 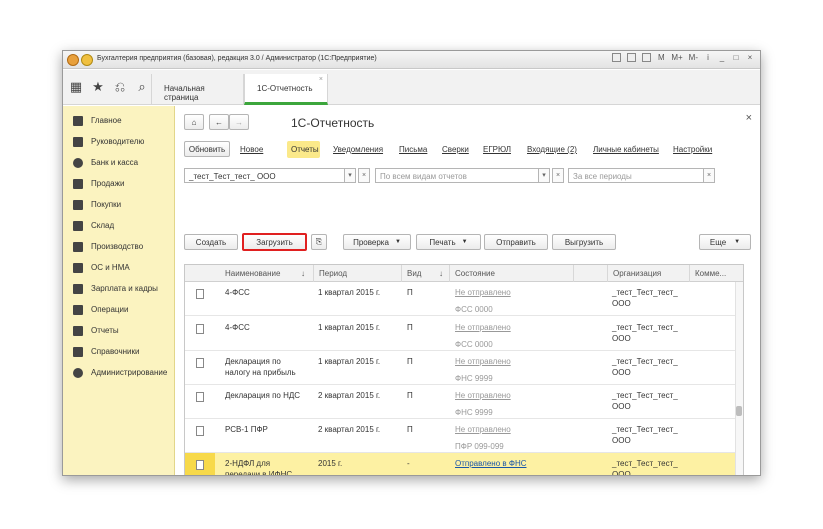 I want to click on factory-icon, so click(x=78, y=246).